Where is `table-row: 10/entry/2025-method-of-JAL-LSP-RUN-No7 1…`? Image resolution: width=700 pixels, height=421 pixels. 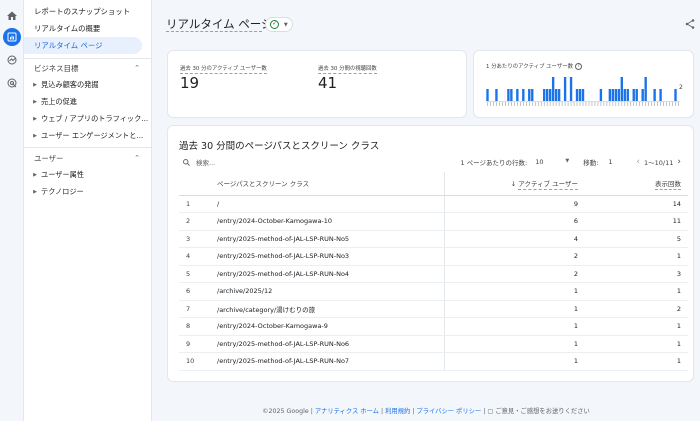 table-row: 10/entry/2025-method-of-JAL-LSP-RUN-No7 1… is located at coordinates (433, 361).